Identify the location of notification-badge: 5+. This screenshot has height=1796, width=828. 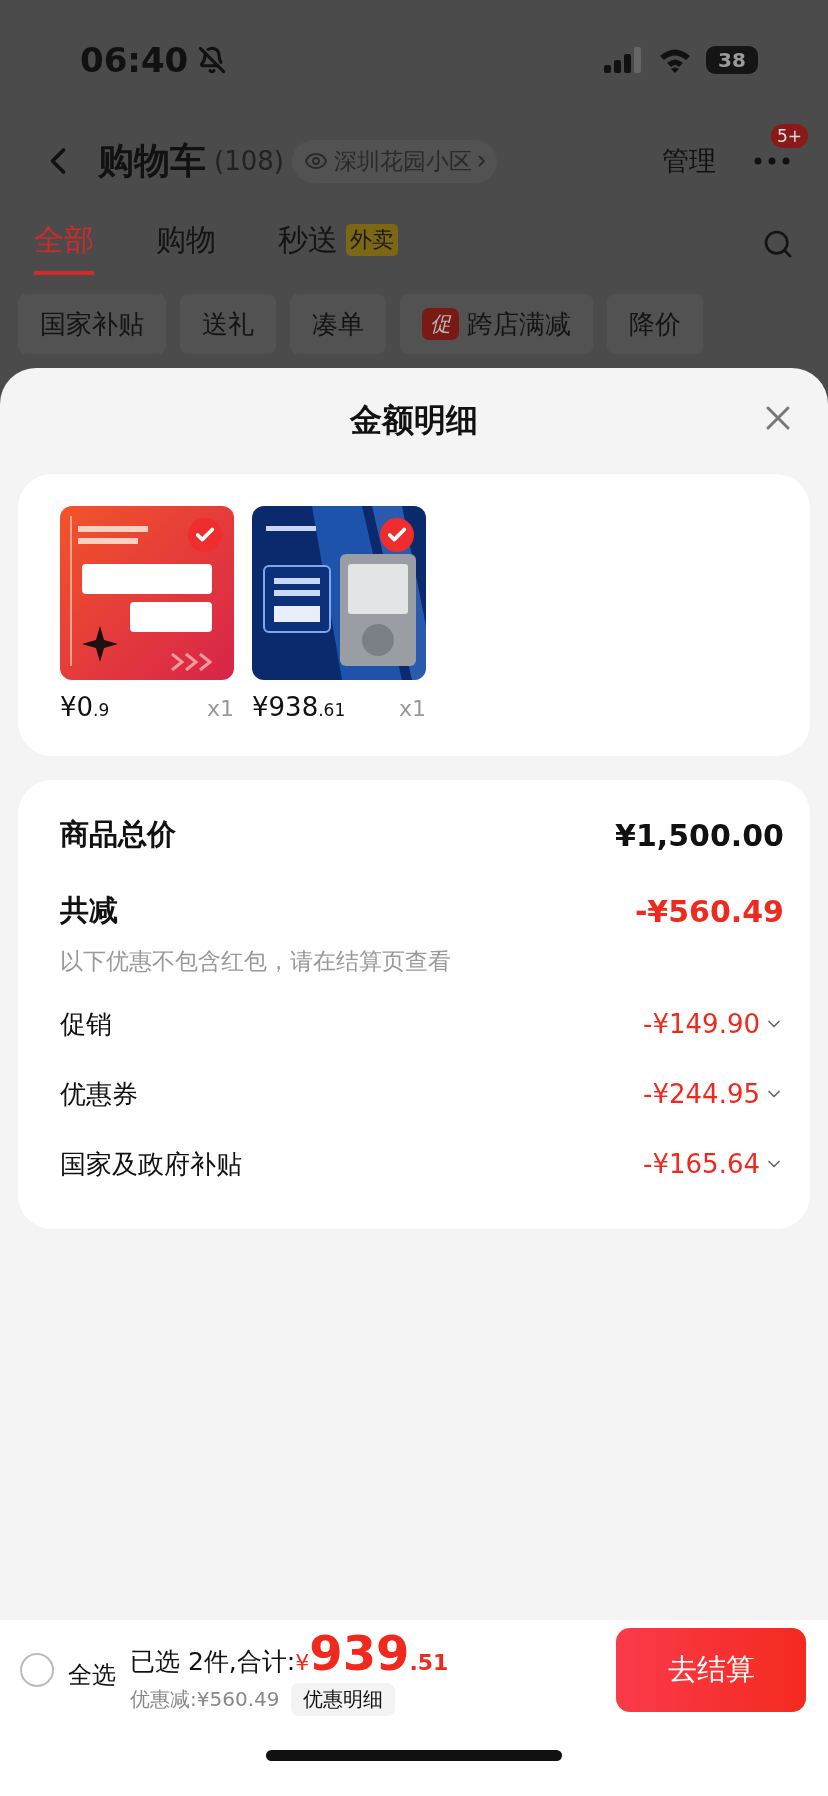
(789, 136).